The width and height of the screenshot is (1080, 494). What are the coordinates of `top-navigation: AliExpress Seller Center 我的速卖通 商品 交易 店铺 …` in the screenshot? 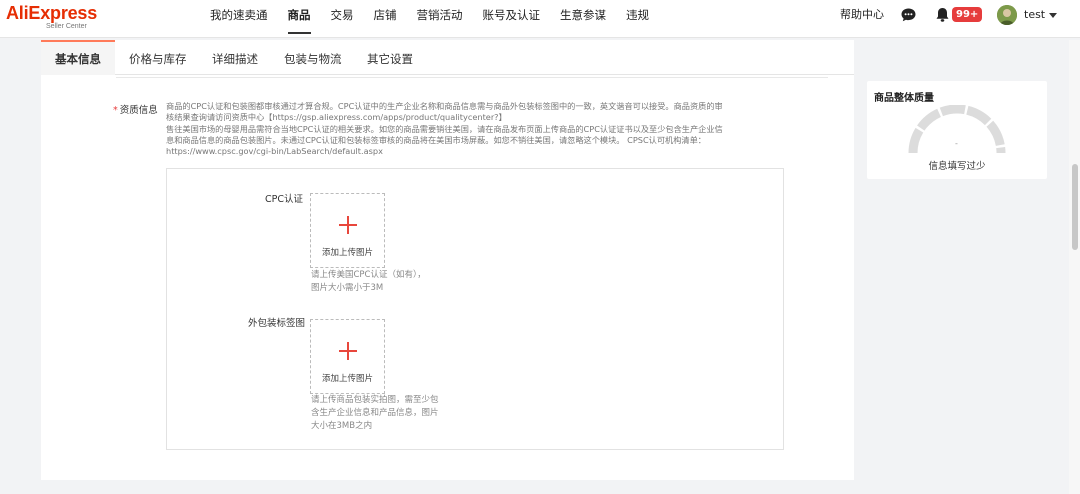 It's located at (540, 19).